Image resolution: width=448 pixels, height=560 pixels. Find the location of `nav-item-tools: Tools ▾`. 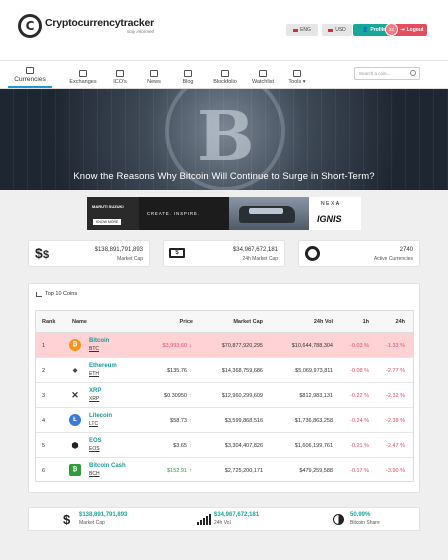

nav-item-tools: Tools ▾ is located at coordinates (297, 75).